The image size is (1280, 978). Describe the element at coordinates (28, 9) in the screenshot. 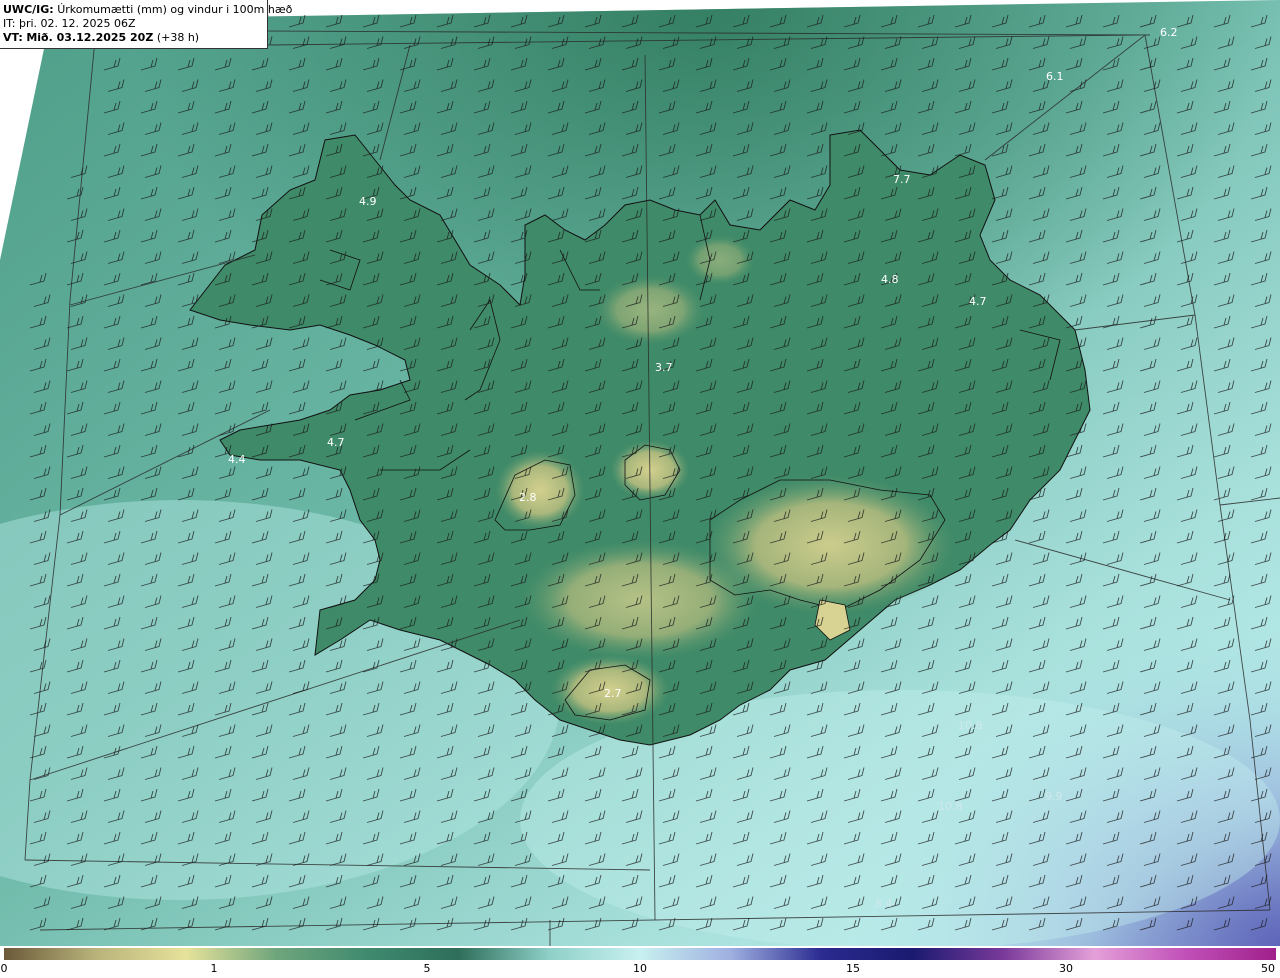

I see `model-name: UWC/IG:` at that location.